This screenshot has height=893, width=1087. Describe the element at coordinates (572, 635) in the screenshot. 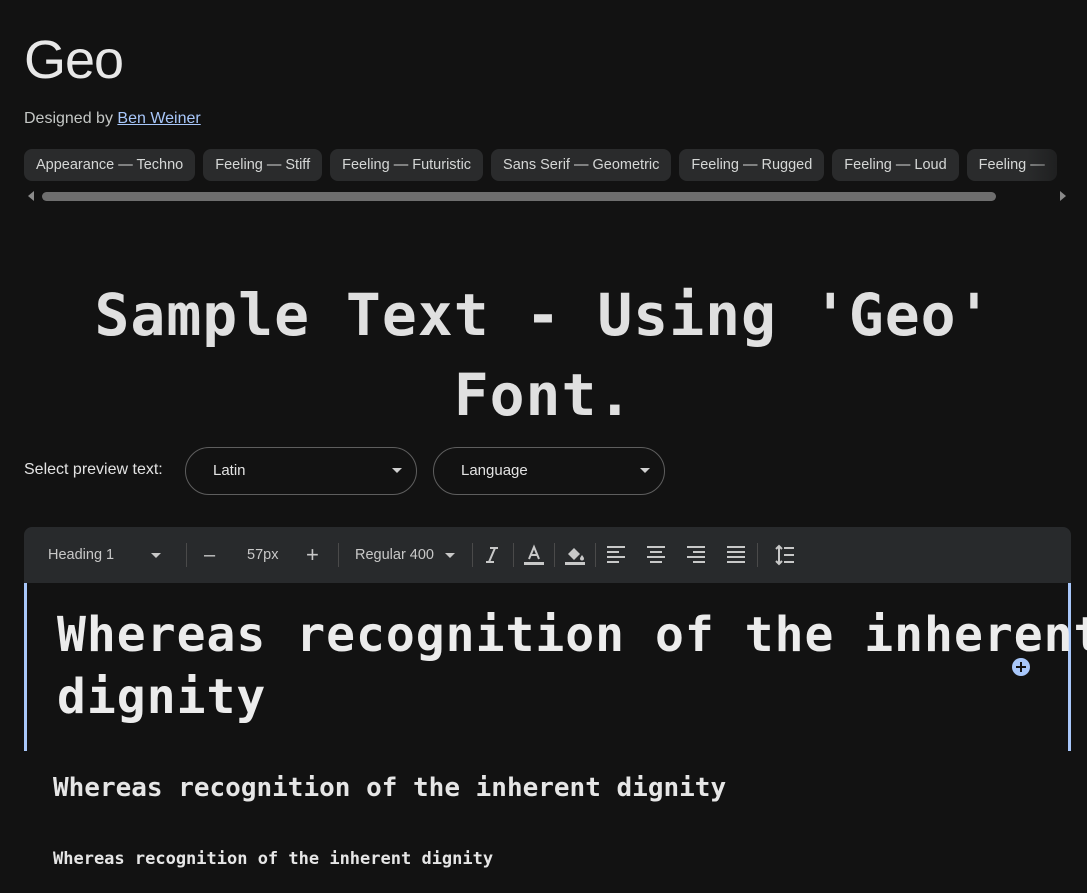

I see `heading1-line: Whereas recognition of the inherent` at that location.